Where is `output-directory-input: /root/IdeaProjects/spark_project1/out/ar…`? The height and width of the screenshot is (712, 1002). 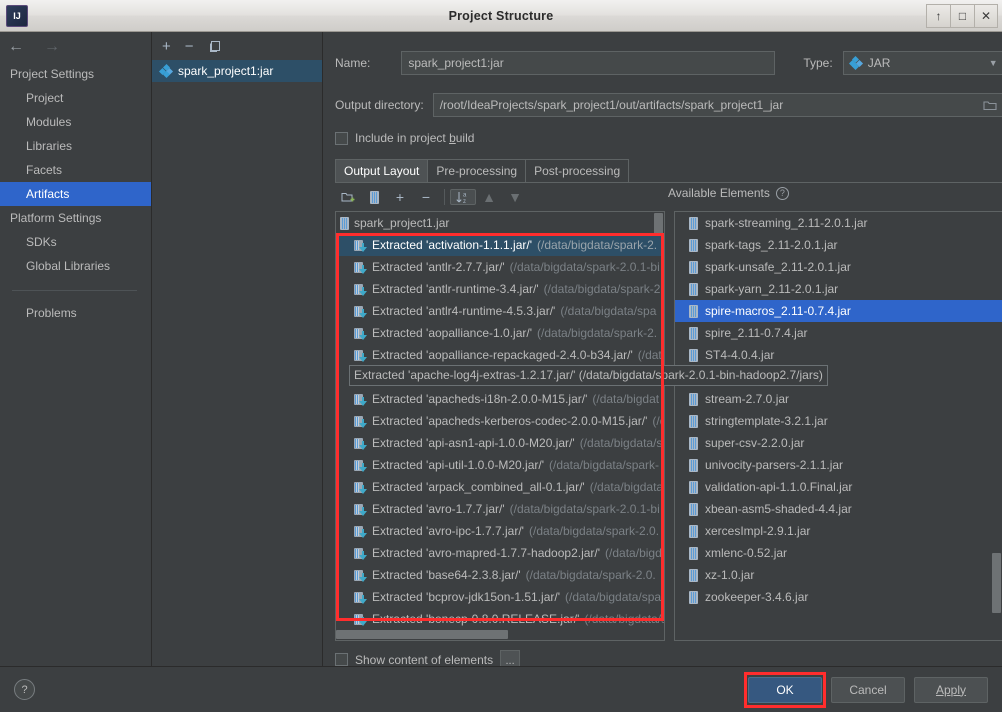 output-directory-input: /root/IdeaProjects/spark_project1/out/ar… is located at coordinates (717, 105).